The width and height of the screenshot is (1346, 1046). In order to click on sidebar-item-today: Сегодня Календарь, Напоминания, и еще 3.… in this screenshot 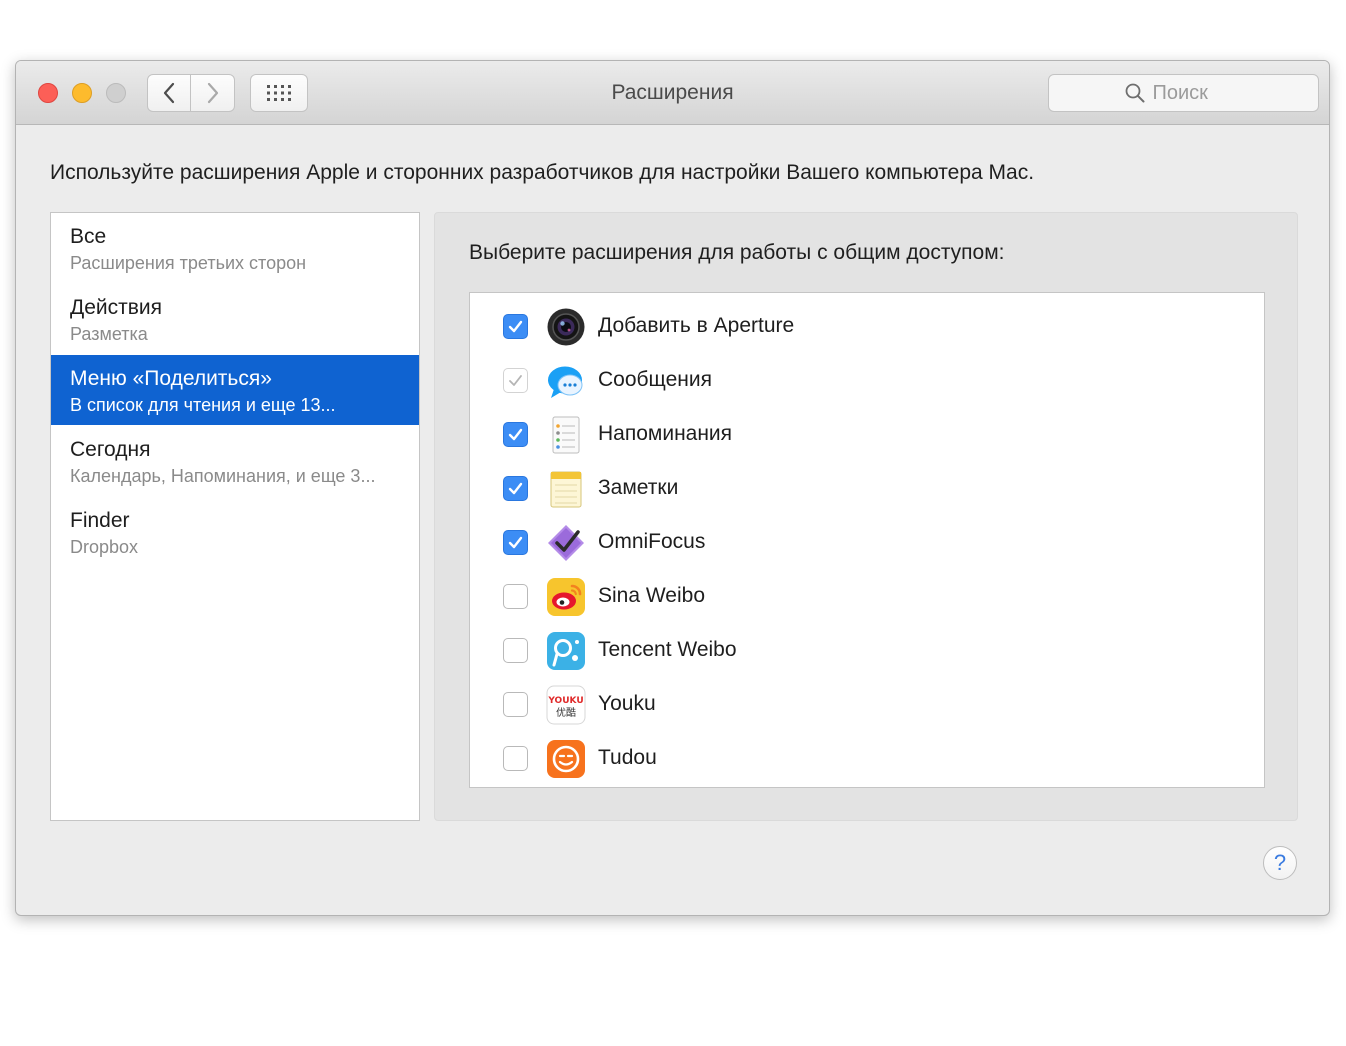, I will do `click(235, 461)`.